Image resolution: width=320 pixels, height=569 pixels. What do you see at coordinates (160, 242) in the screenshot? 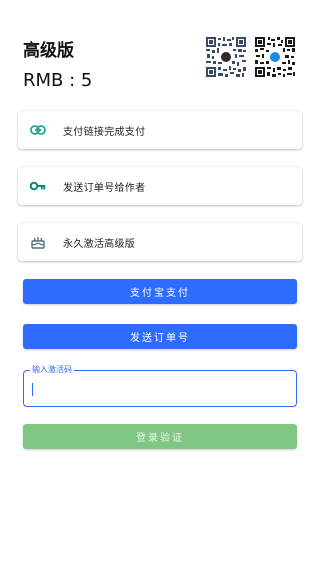
I see `card-activate-premium: 永久激活高级版` at bounding box center [160, 242].